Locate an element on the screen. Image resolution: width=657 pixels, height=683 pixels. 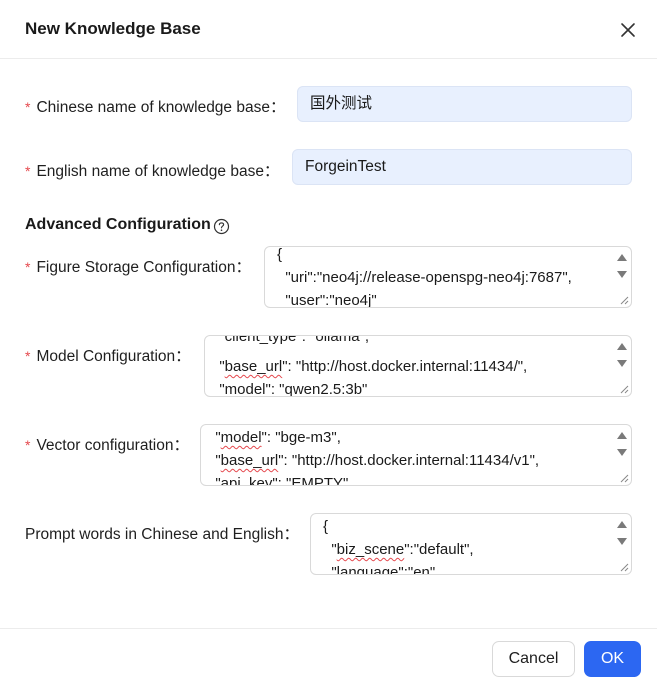
code-line: "client_type": "ollama", is located at coordinates (290, 340).